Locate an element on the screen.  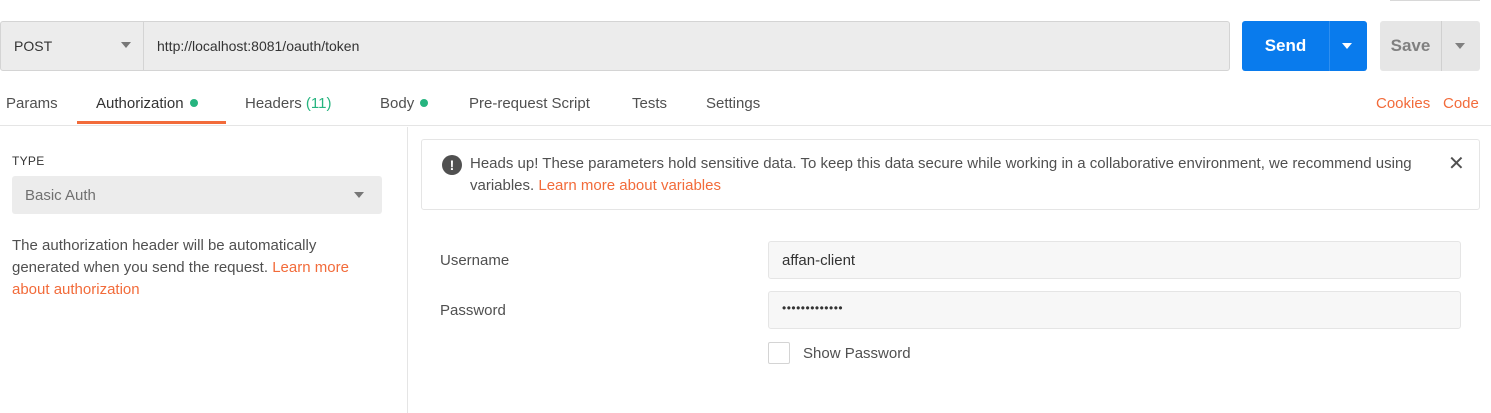
tab-pre-request-script: Pre-request Script is located at coordinates (529, 103).